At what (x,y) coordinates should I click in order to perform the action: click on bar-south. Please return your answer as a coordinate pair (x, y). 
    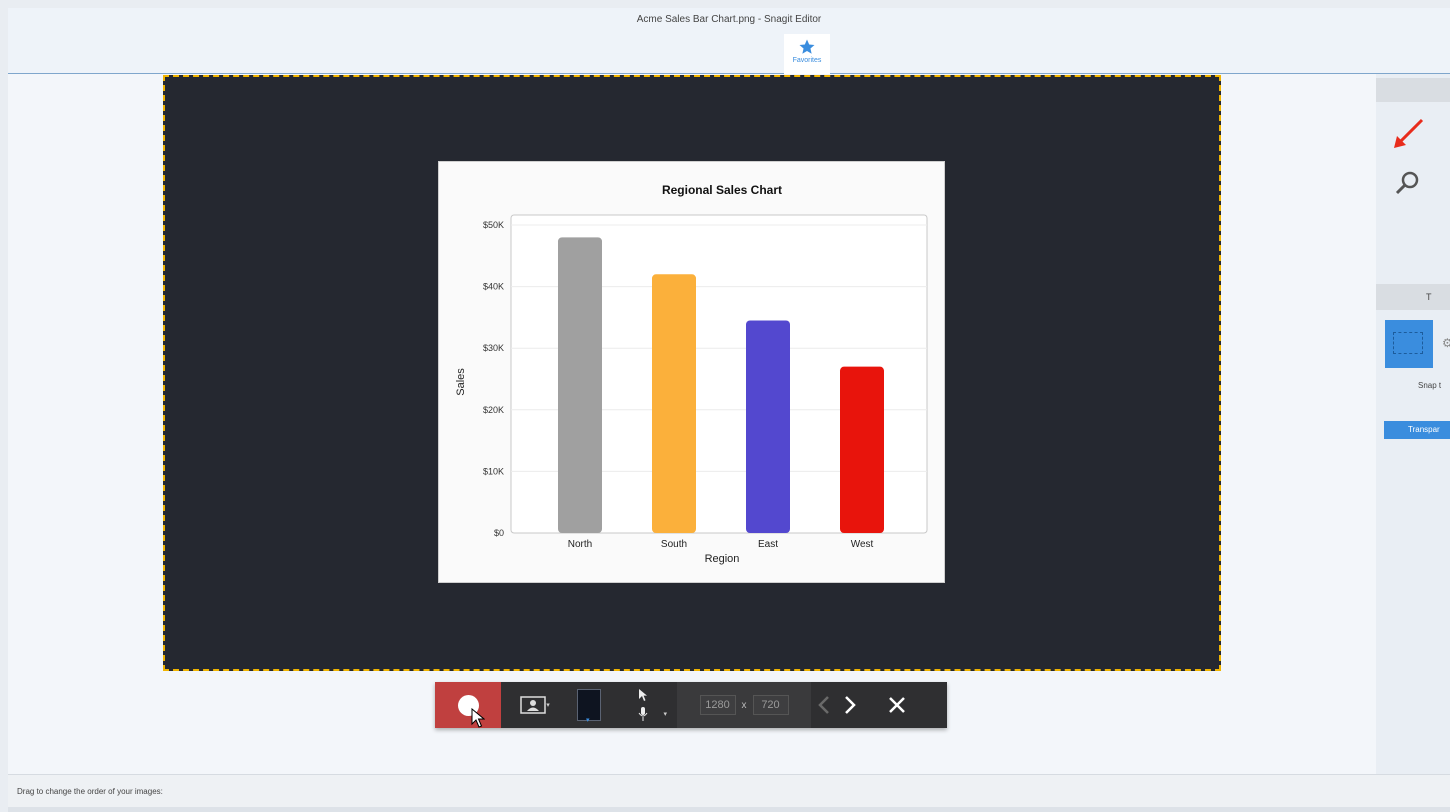
    Looking at the image, I should click on (674, 403).